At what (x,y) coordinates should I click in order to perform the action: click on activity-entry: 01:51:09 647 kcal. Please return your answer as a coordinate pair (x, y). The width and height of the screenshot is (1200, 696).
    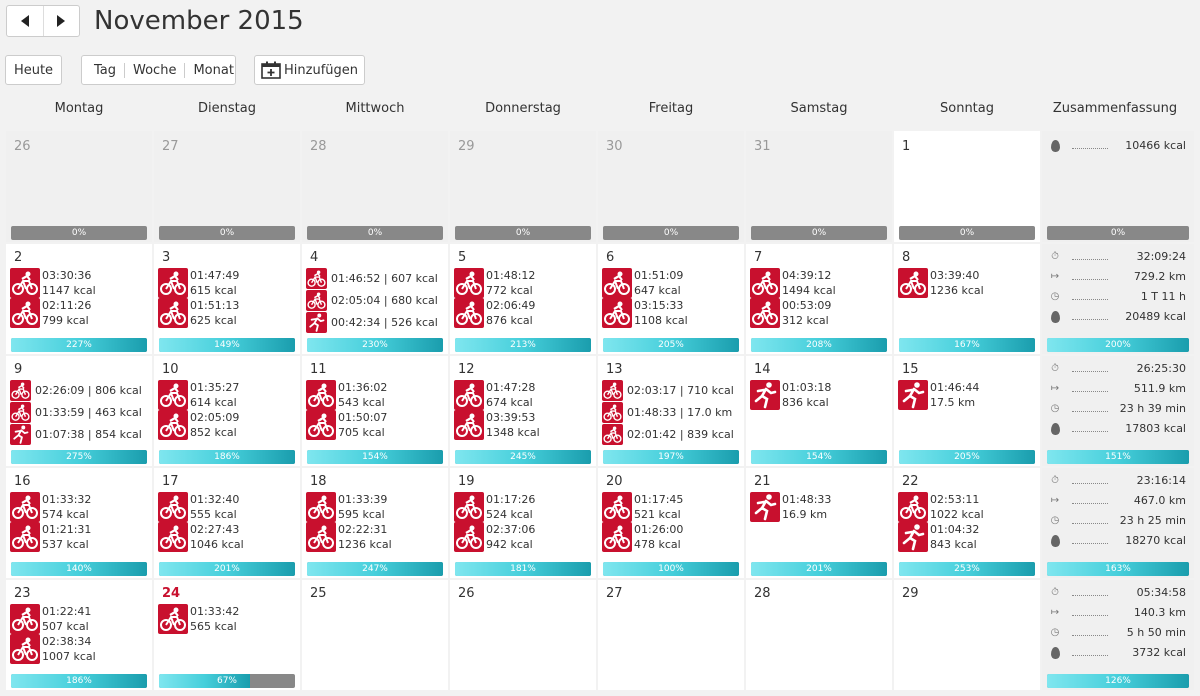
    Looking at the image, I should click on (672, 283).